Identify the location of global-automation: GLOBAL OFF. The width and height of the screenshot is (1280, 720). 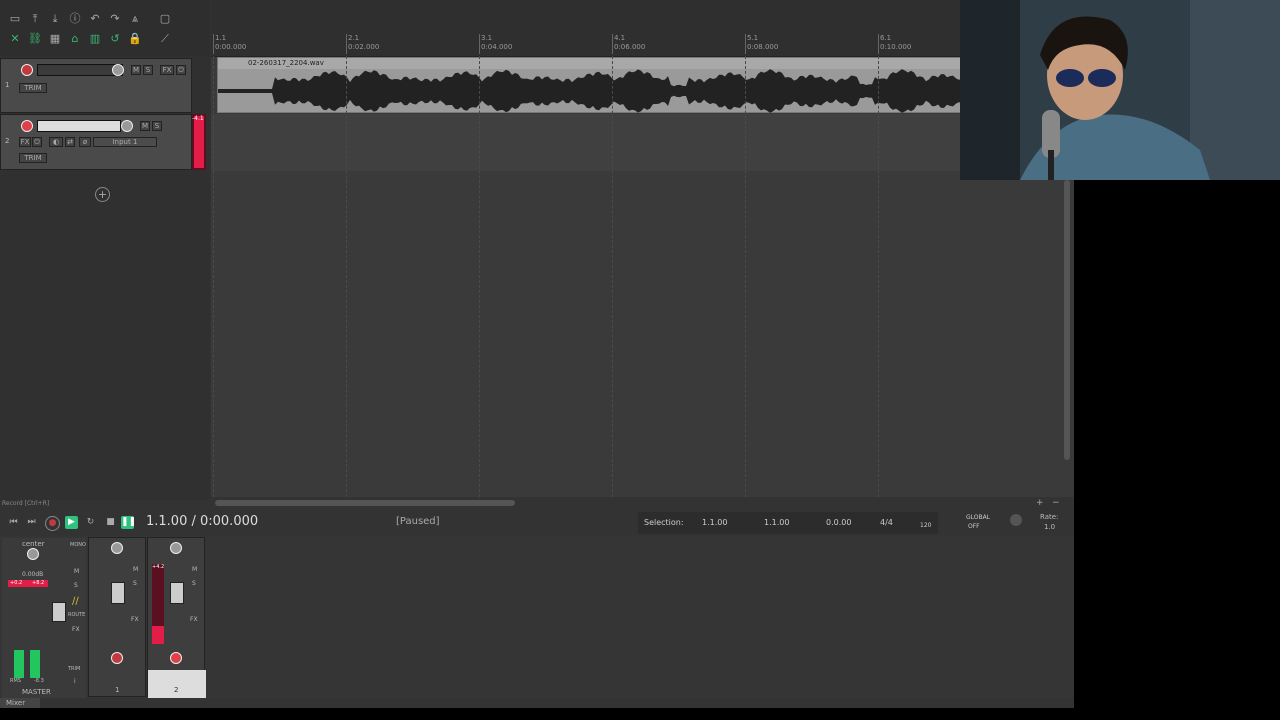
(981, 522).